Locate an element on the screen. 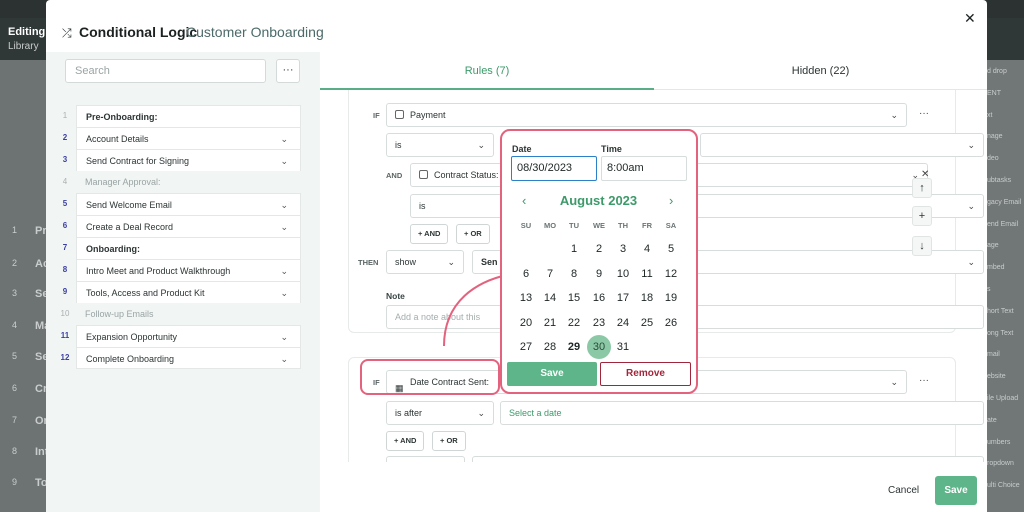 The width and height of the screenshot is (1024, 512). calendar-day: 10 is located at coordinates (623, 274).